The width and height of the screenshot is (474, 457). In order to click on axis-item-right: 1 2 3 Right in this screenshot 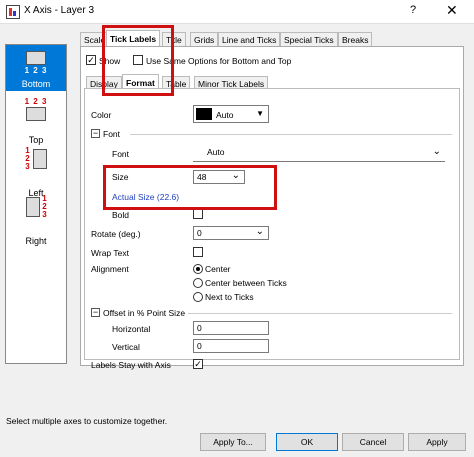, I will do `click(36, 220)`.